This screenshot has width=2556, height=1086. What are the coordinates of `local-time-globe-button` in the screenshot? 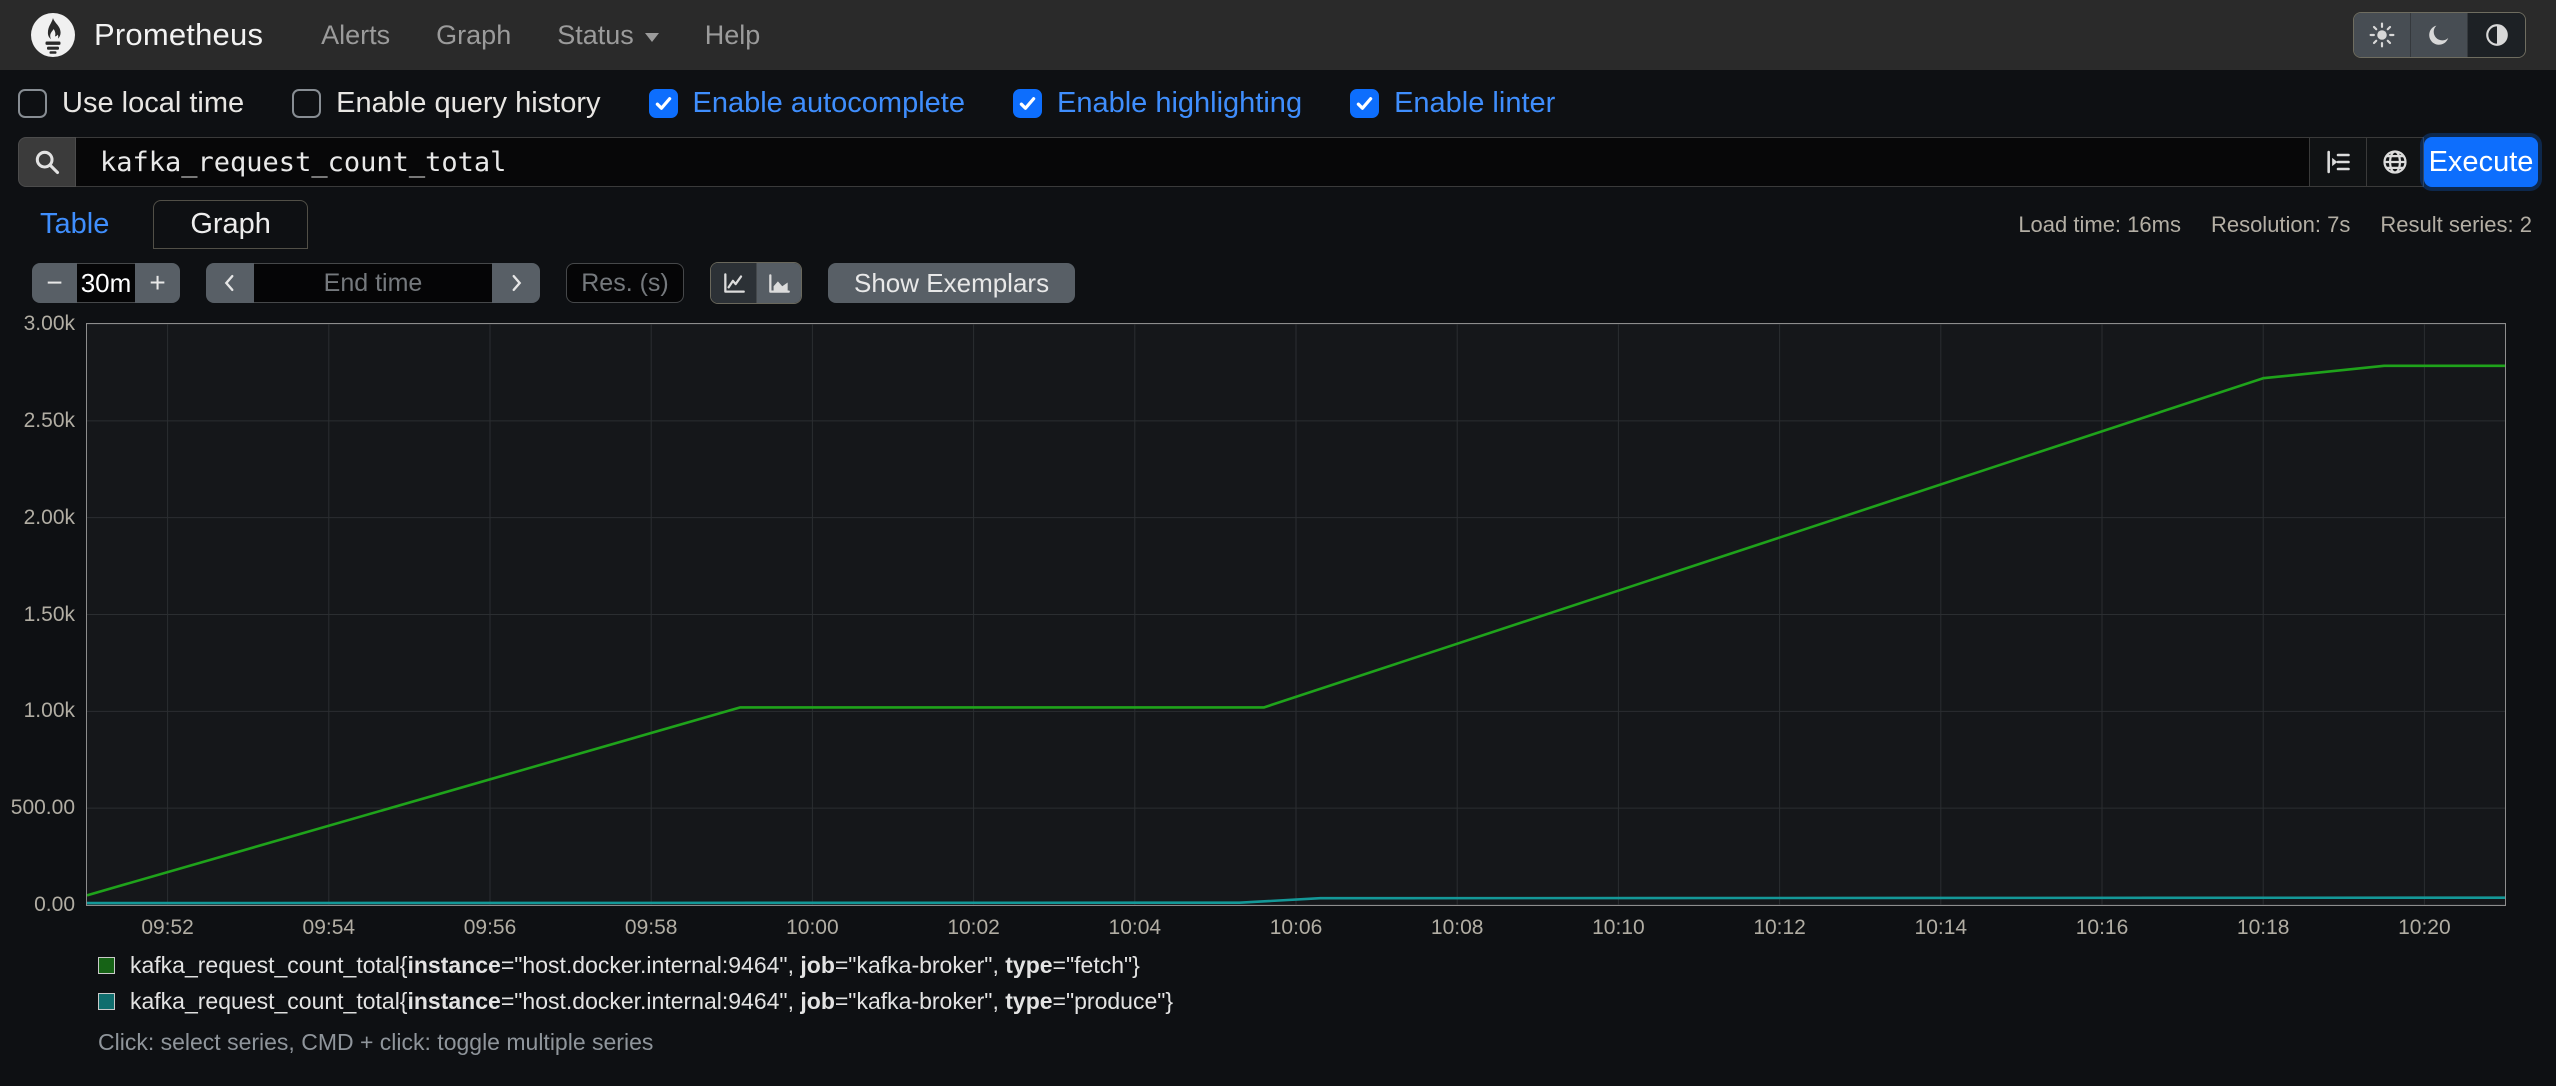 It's located at (2395, 162).